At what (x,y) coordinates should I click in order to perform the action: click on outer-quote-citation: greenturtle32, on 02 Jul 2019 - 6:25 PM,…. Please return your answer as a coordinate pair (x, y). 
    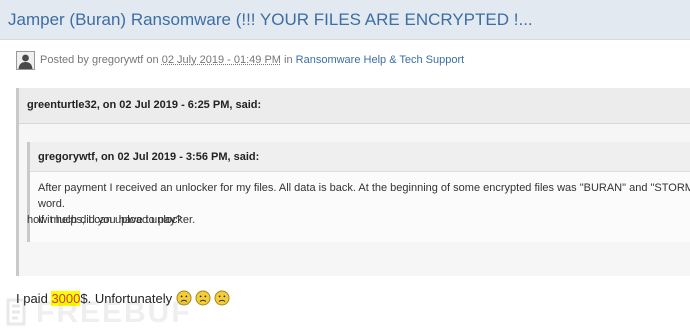
    Looking at the image, I should click on (144, 105).